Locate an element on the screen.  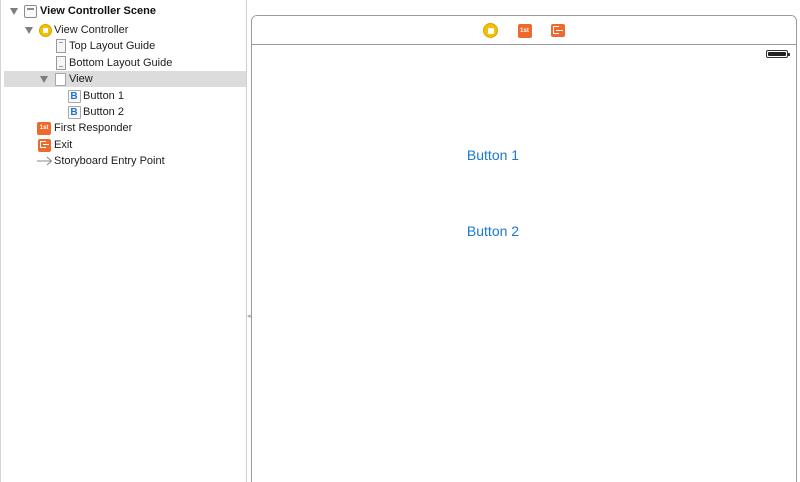
outline-item-label: Bottom Layout Guide is located at coordinates (121, 63).